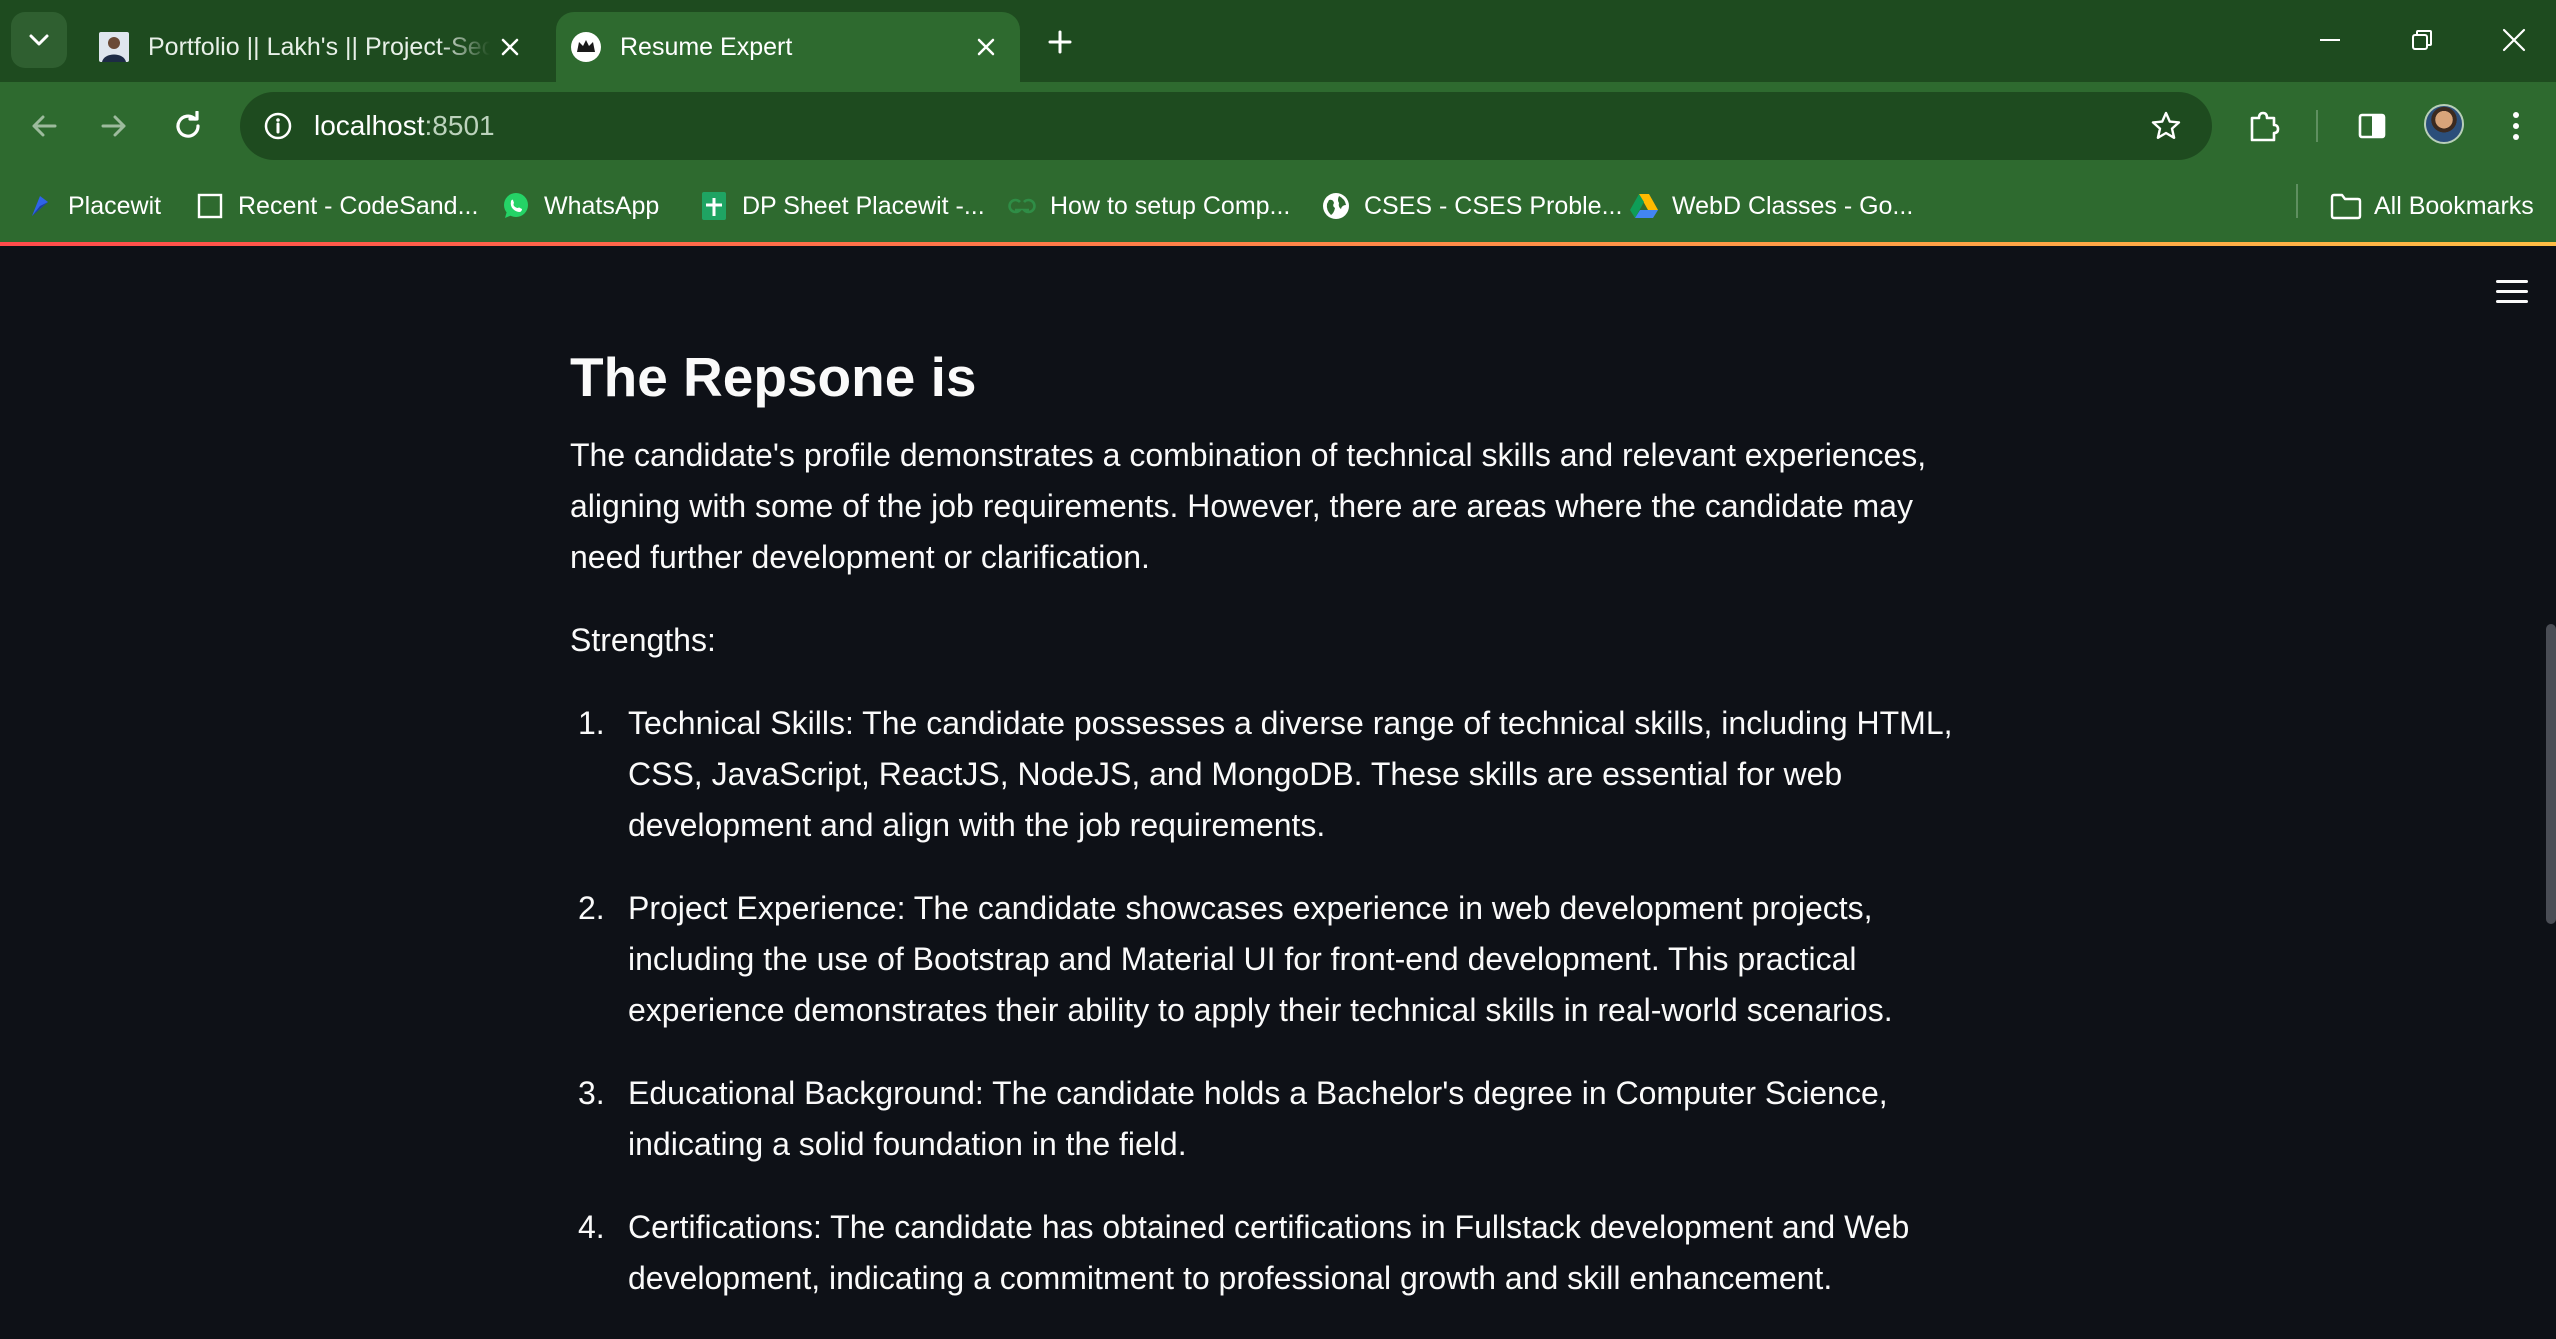 Image resolution: width=2556 pixels, height=1339 pixels. Describe the element at coordinates (114, 47) in the screenshot. I see `portfolio-favicon-icon` at that location.